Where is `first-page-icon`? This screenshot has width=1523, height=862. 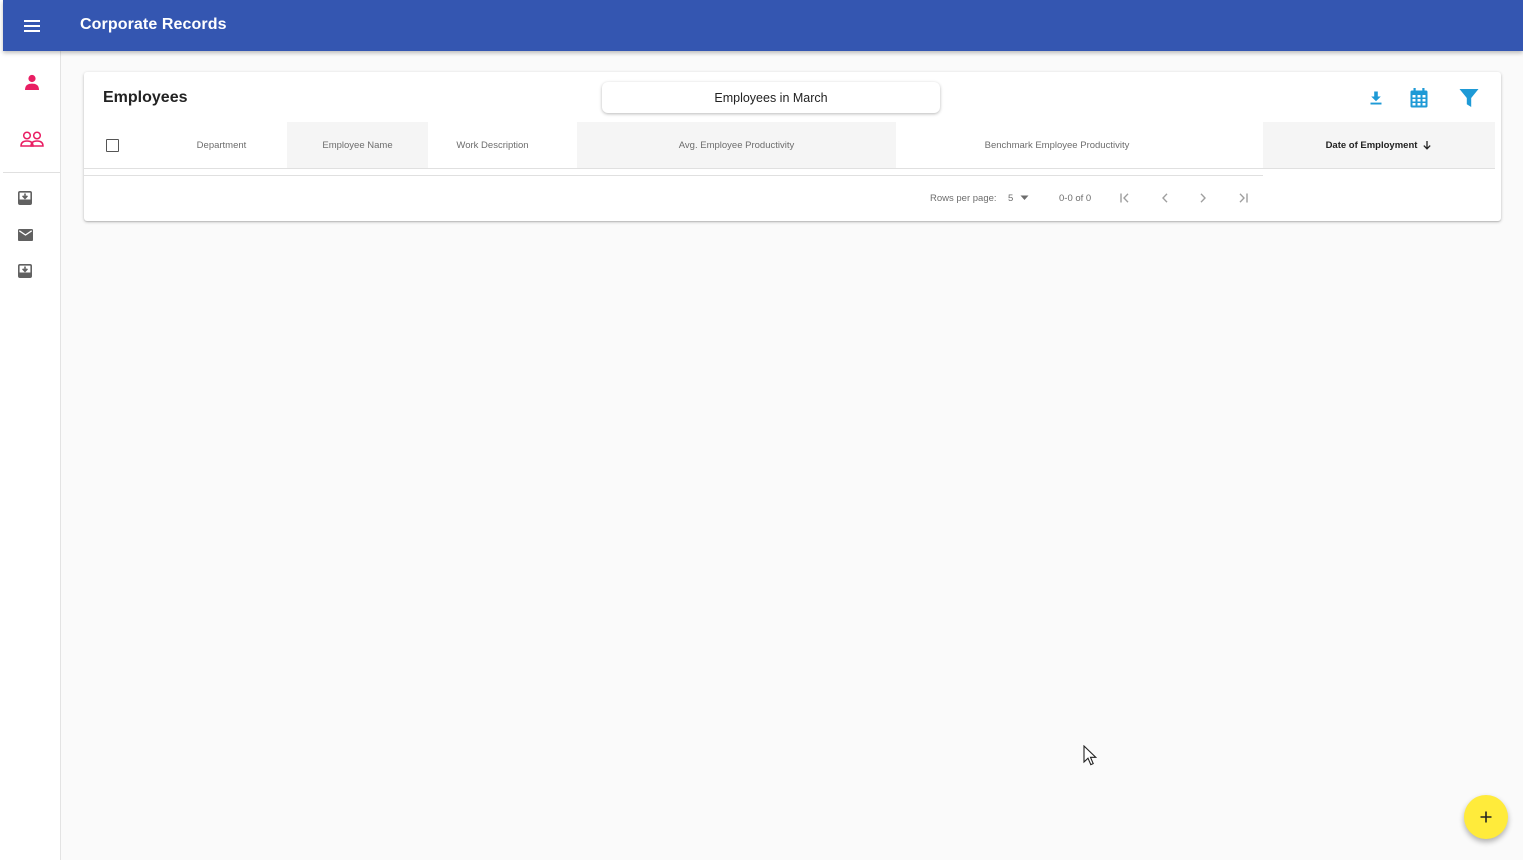 first-page-icon is located at coordinates (1124, 198).